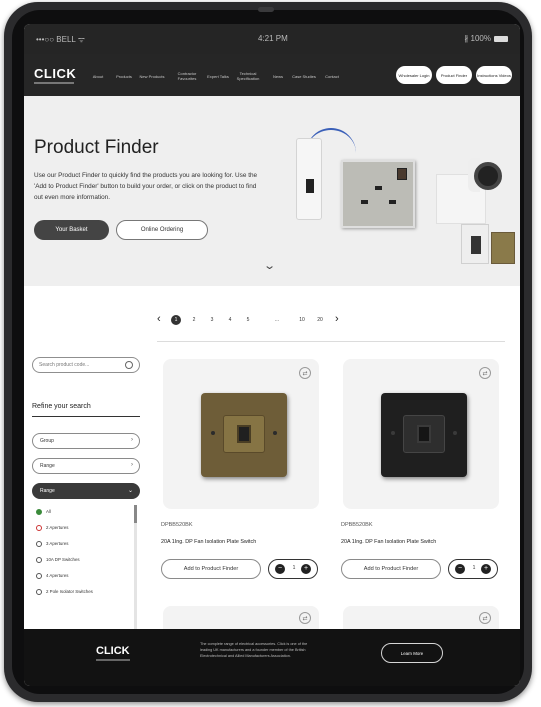 The image size is (541, 707). I want to click on options-scrollbar, so click(135, 569).